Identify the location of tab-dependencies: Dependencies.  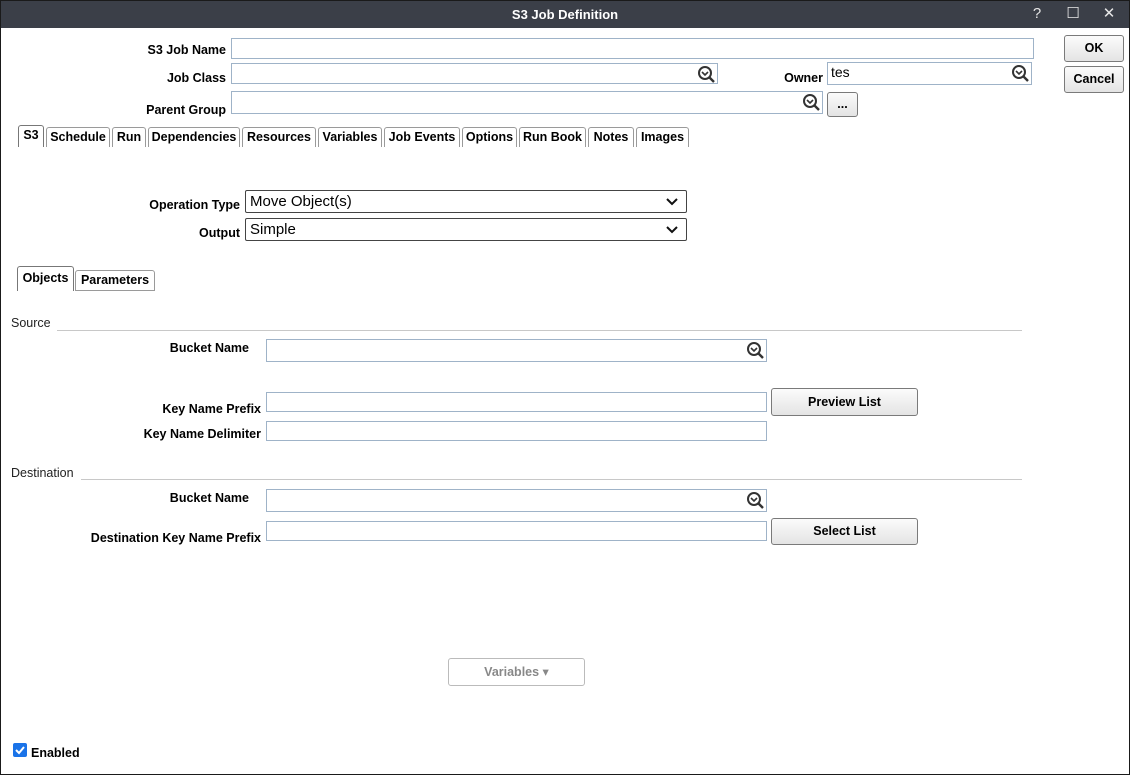
(194, 137).